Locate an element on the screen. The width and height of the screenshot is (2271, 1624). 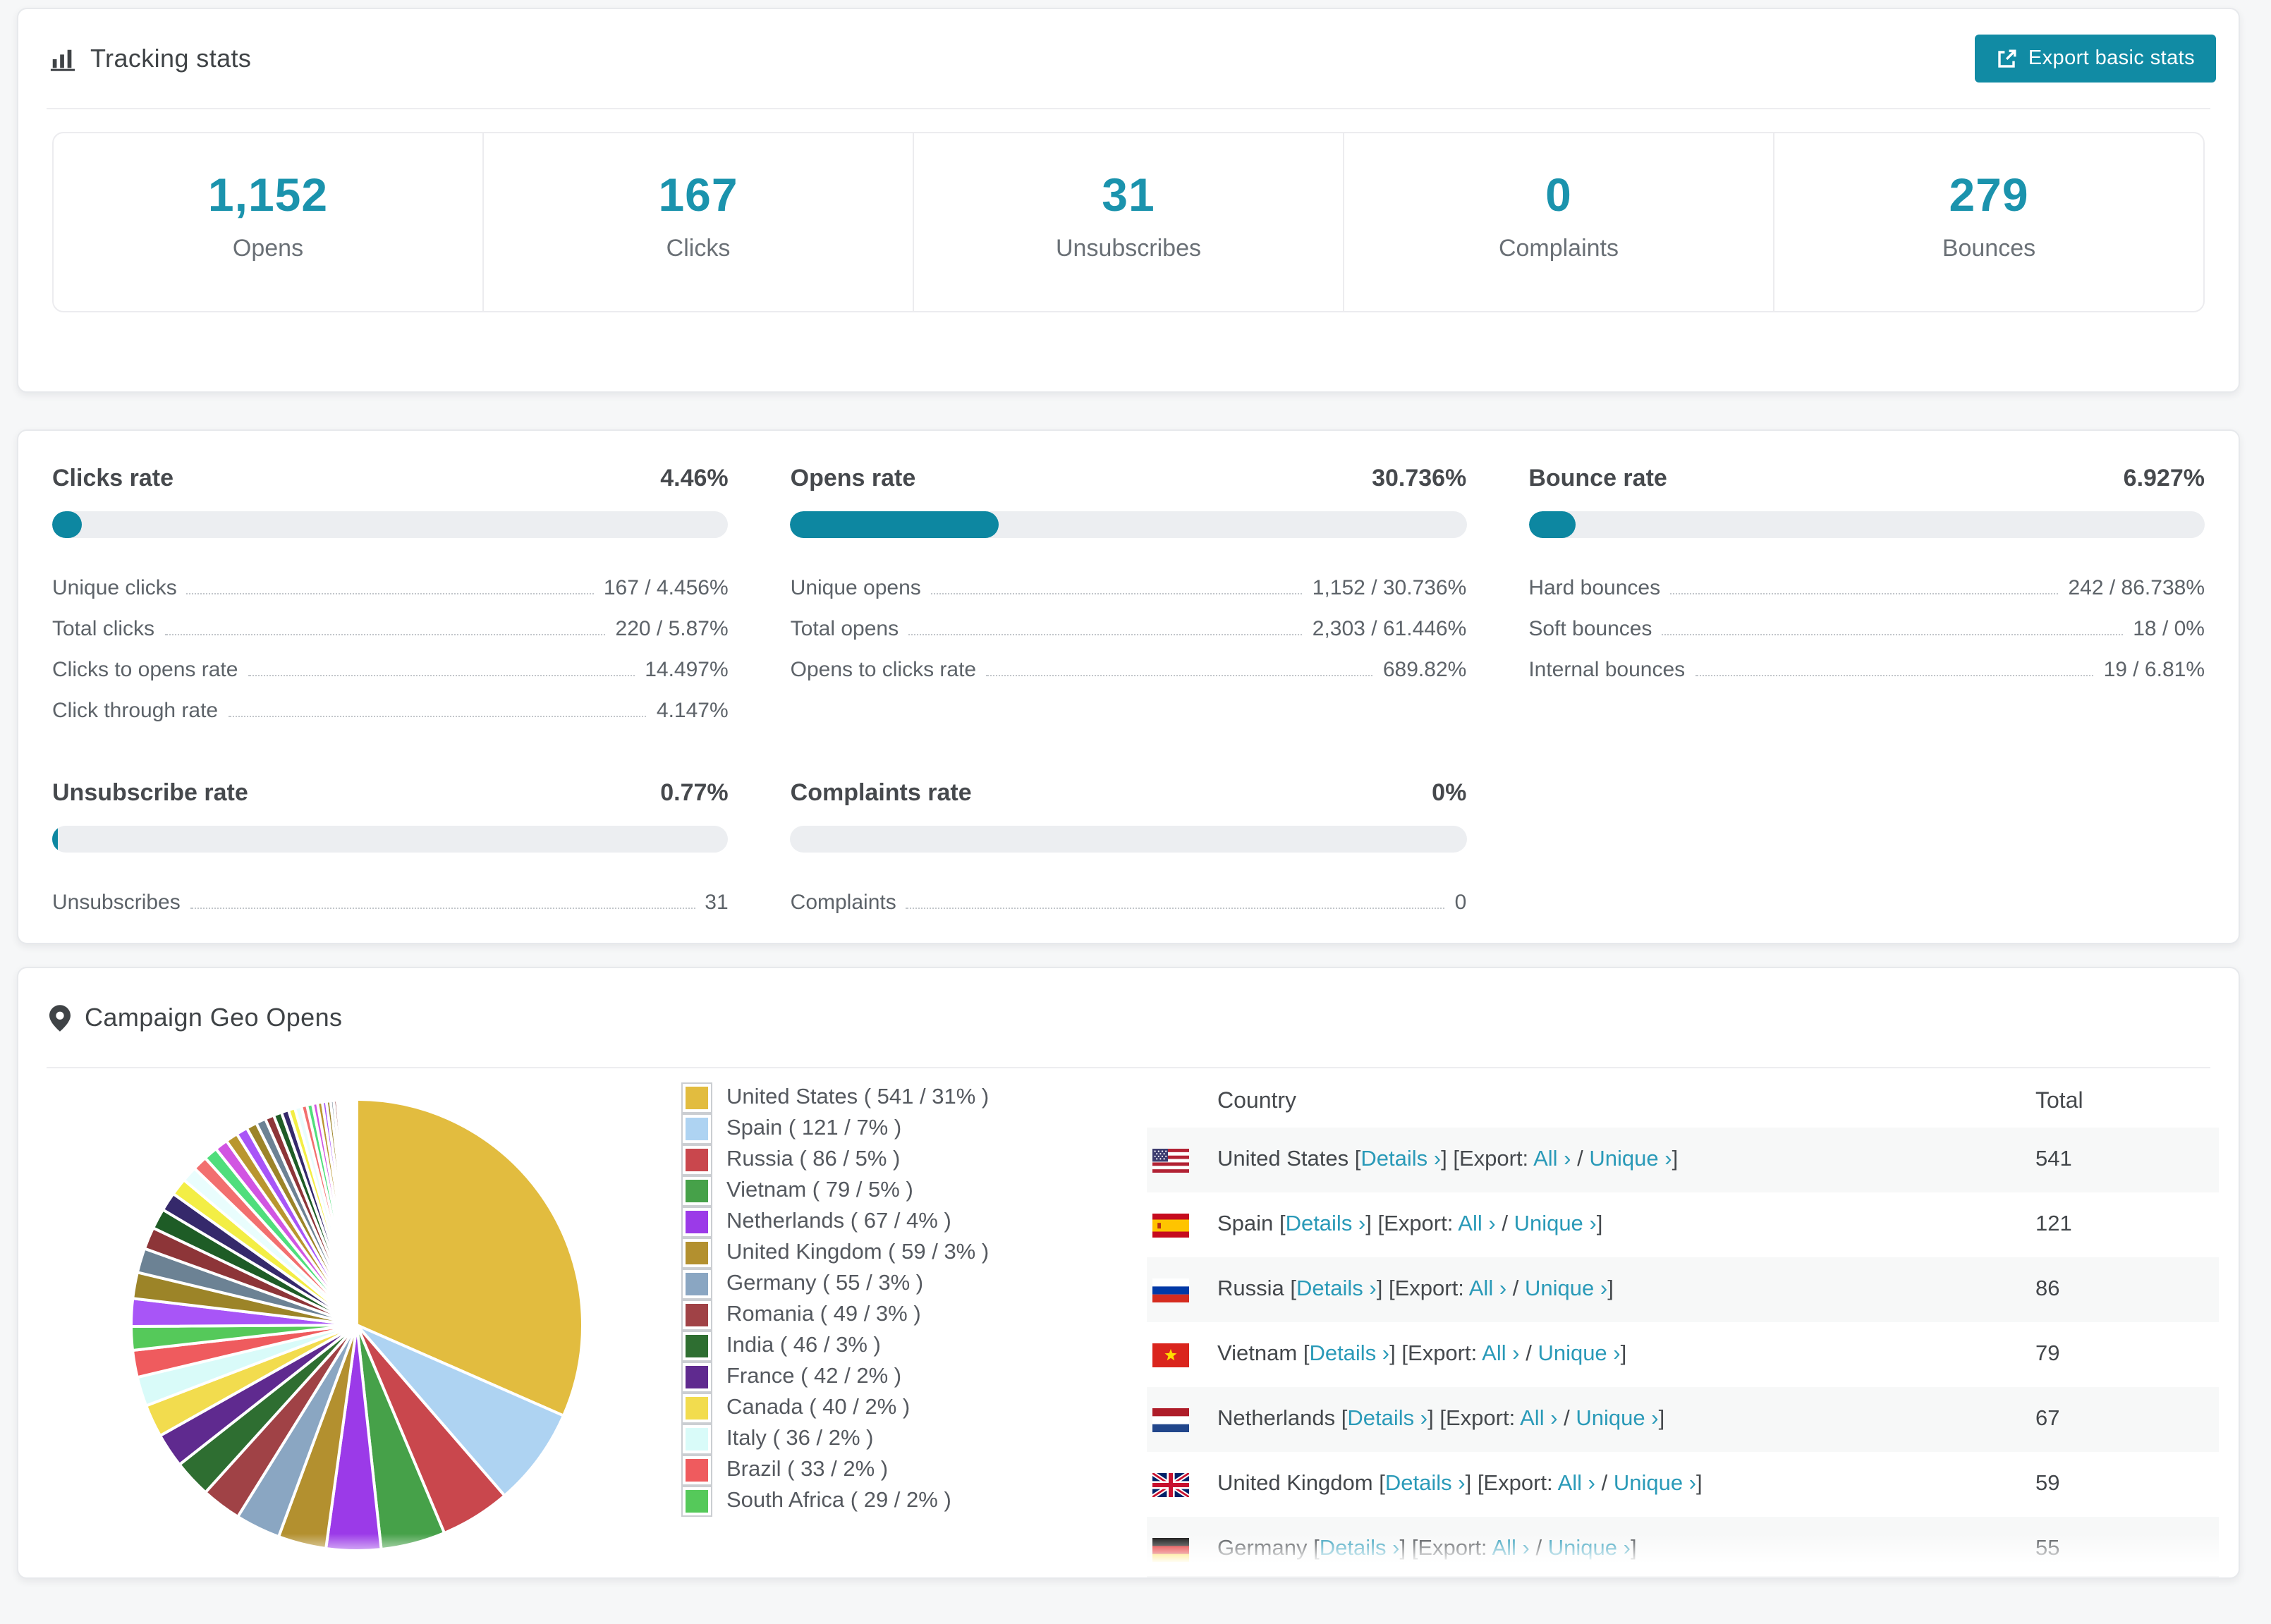
country-name: Germany is located at coordinates (1262, 1549).